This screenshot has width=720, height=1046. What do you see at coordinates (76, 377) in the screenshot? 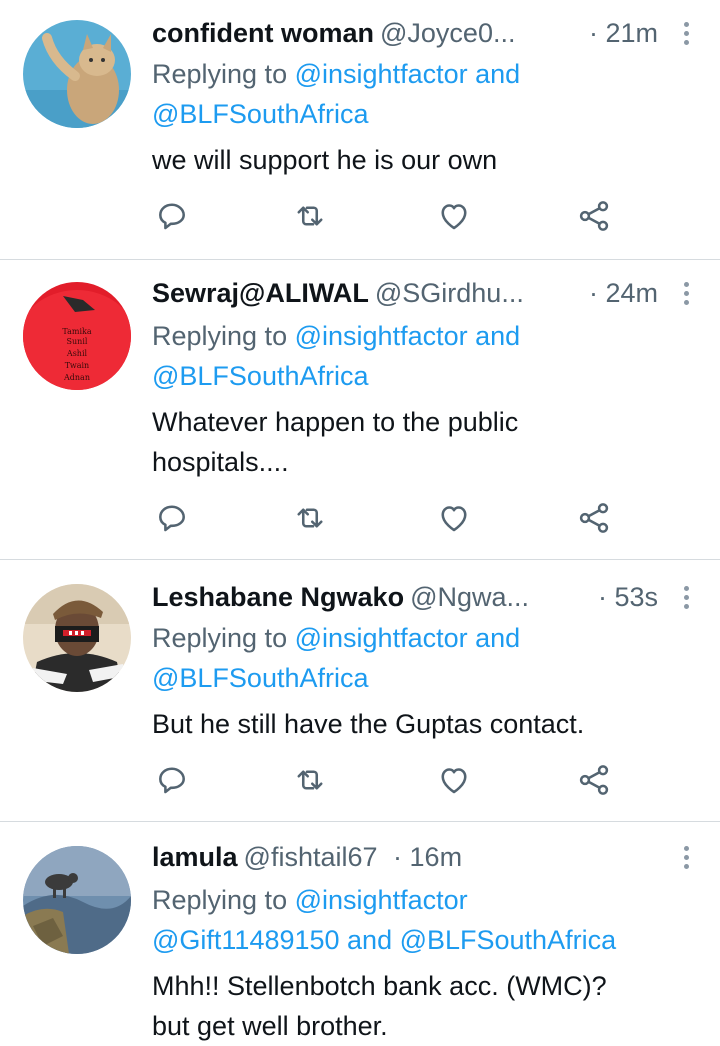
I see `avatar-text: Adnan` at bounding box center [76, 377].